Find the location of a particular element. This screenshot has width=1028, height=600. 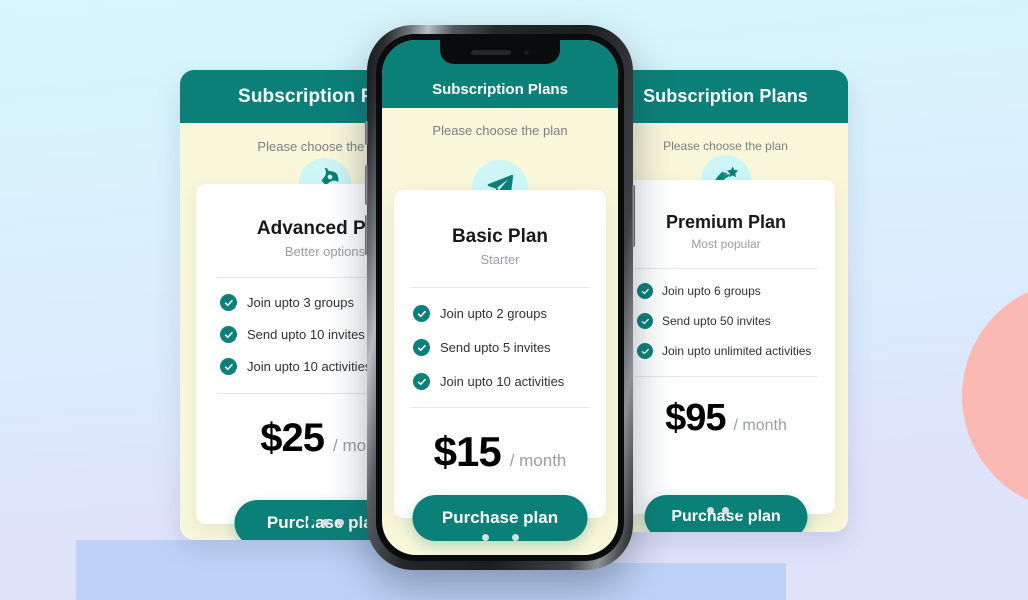

divider-top-premium is located at coordinates (726, 268).